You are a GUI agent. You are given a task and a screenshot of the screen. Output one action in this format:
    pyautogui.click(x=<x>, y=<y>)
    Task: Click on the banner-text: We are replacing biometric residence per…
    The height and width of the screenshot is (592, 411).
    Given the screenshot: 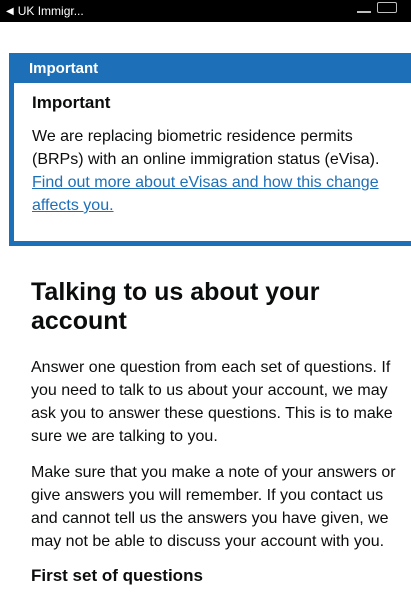 What is the action you would take?
    pyautogui.click(x=206, y=148)
    